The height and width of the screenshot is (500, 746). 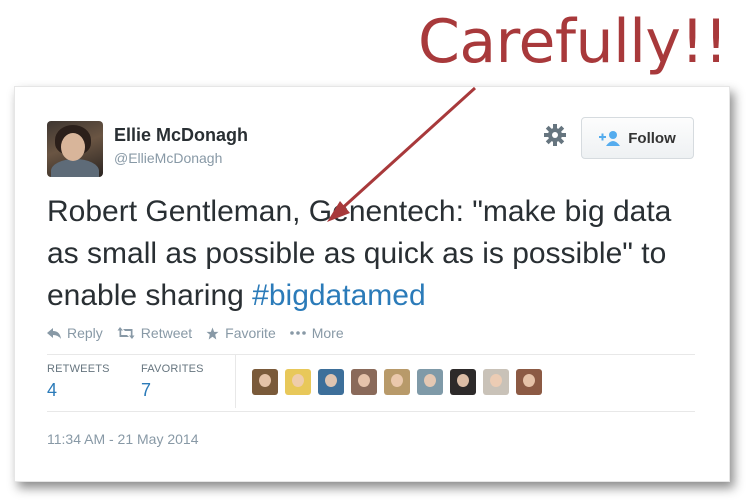 I want to click on reply-button: Reply, so click(x=75, y=333).